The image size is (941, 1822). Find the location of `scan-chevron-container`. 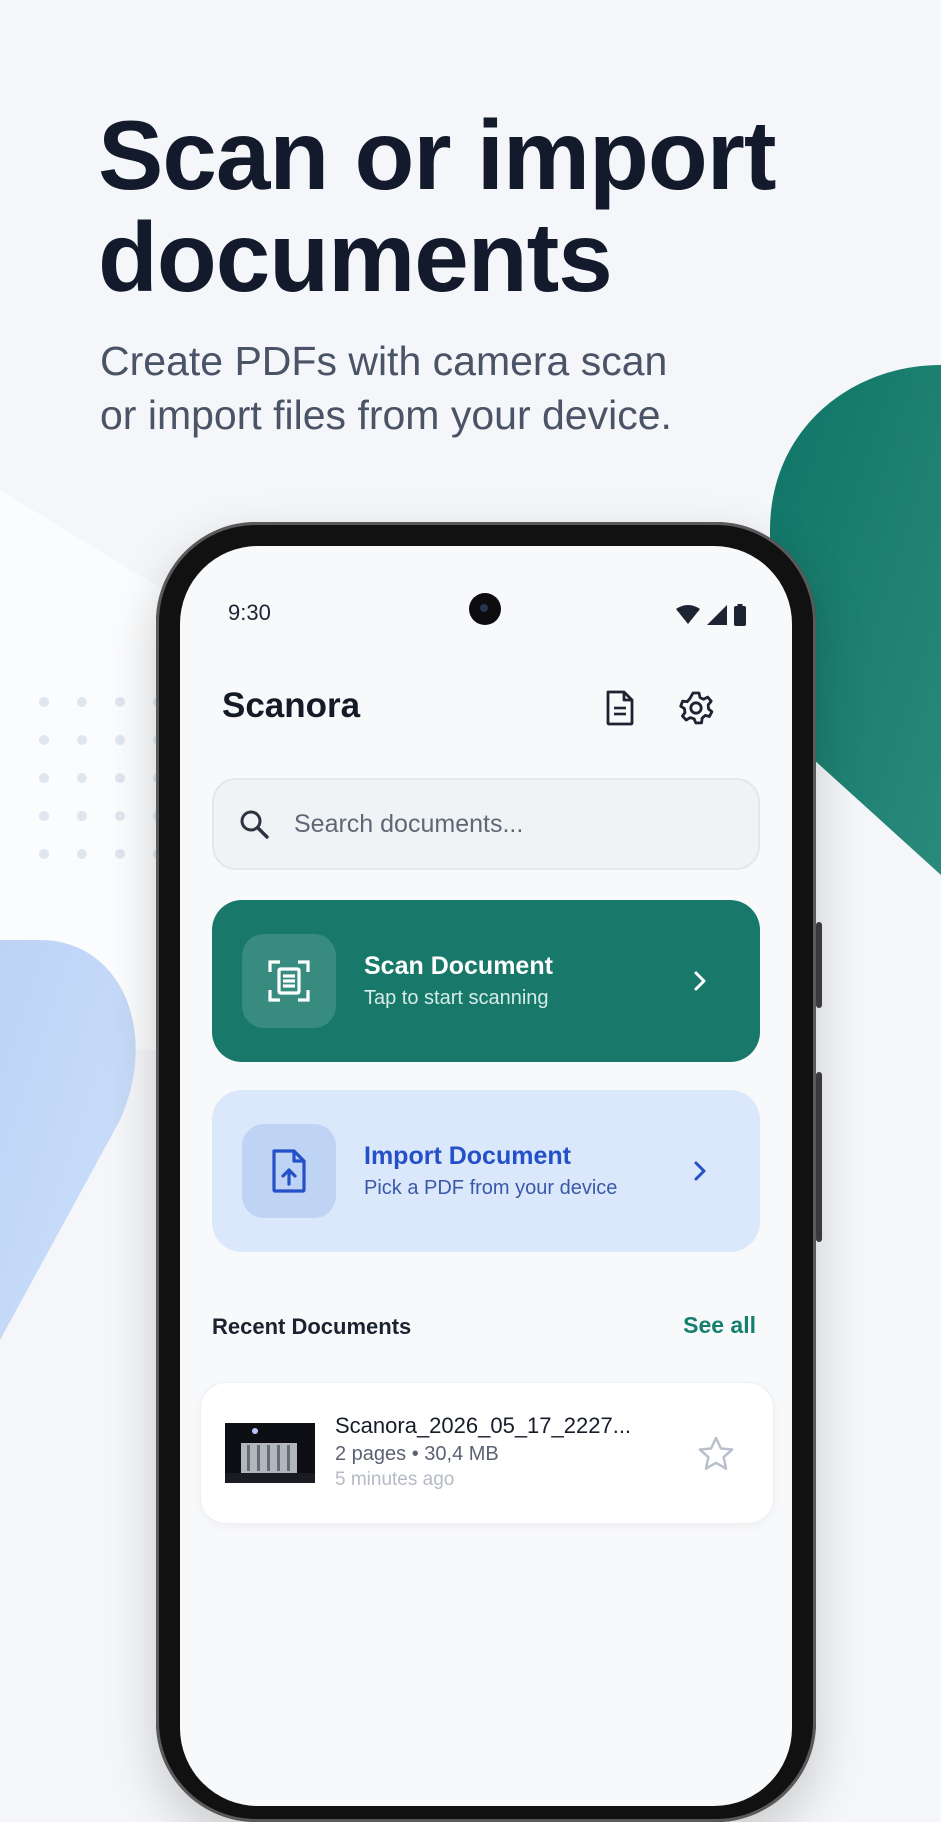

scan-chevron-container is located at coordinates (700, 981).